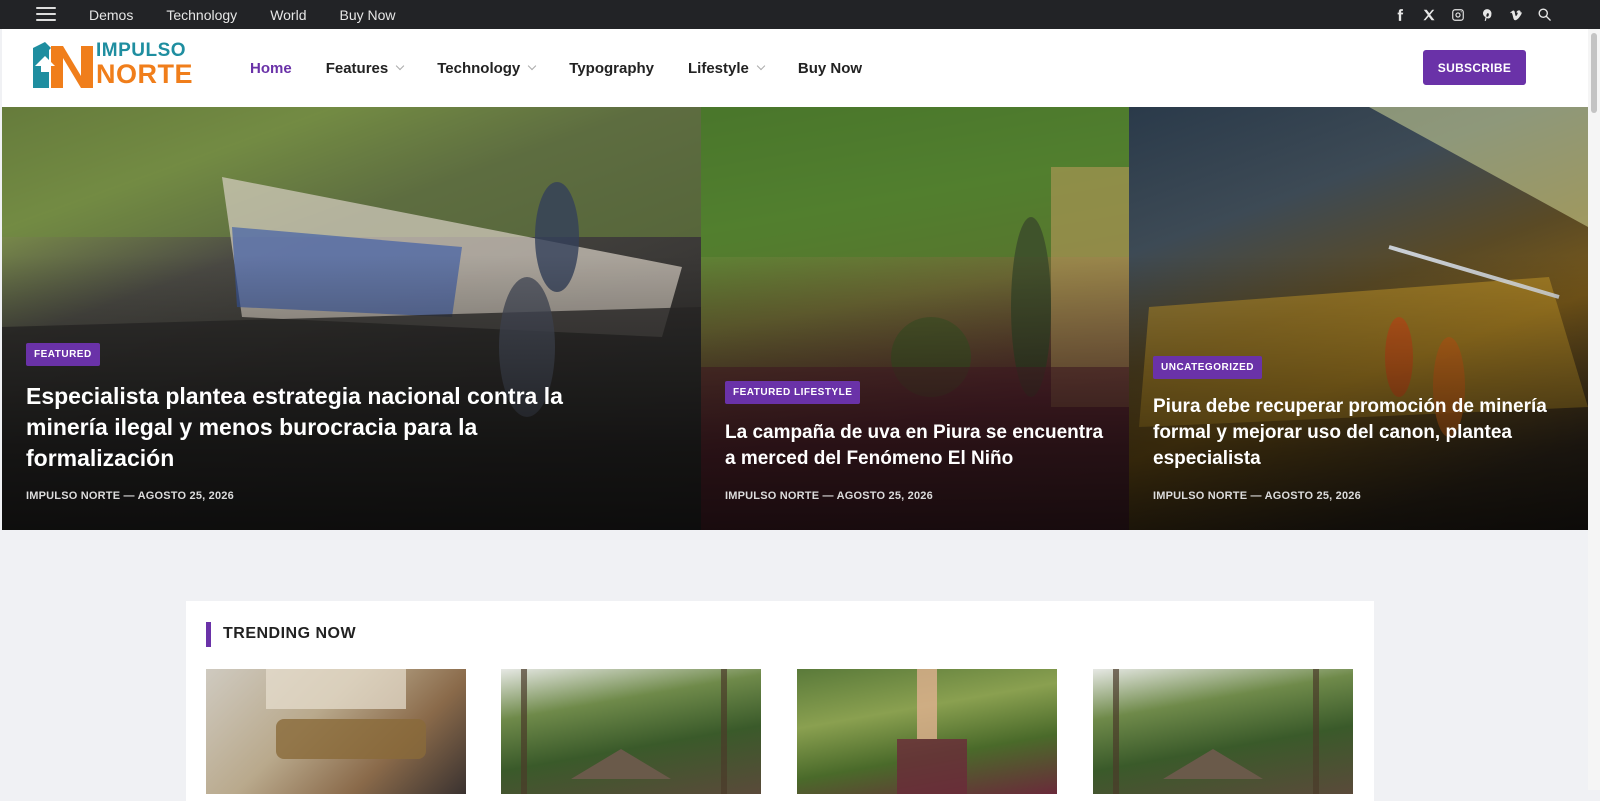 The height and width of the screenshot is (801, 1600). What do you see at coordinates (1472, 14) in the screenshot?
I see `social-links` at bounding box center [1472, 14].